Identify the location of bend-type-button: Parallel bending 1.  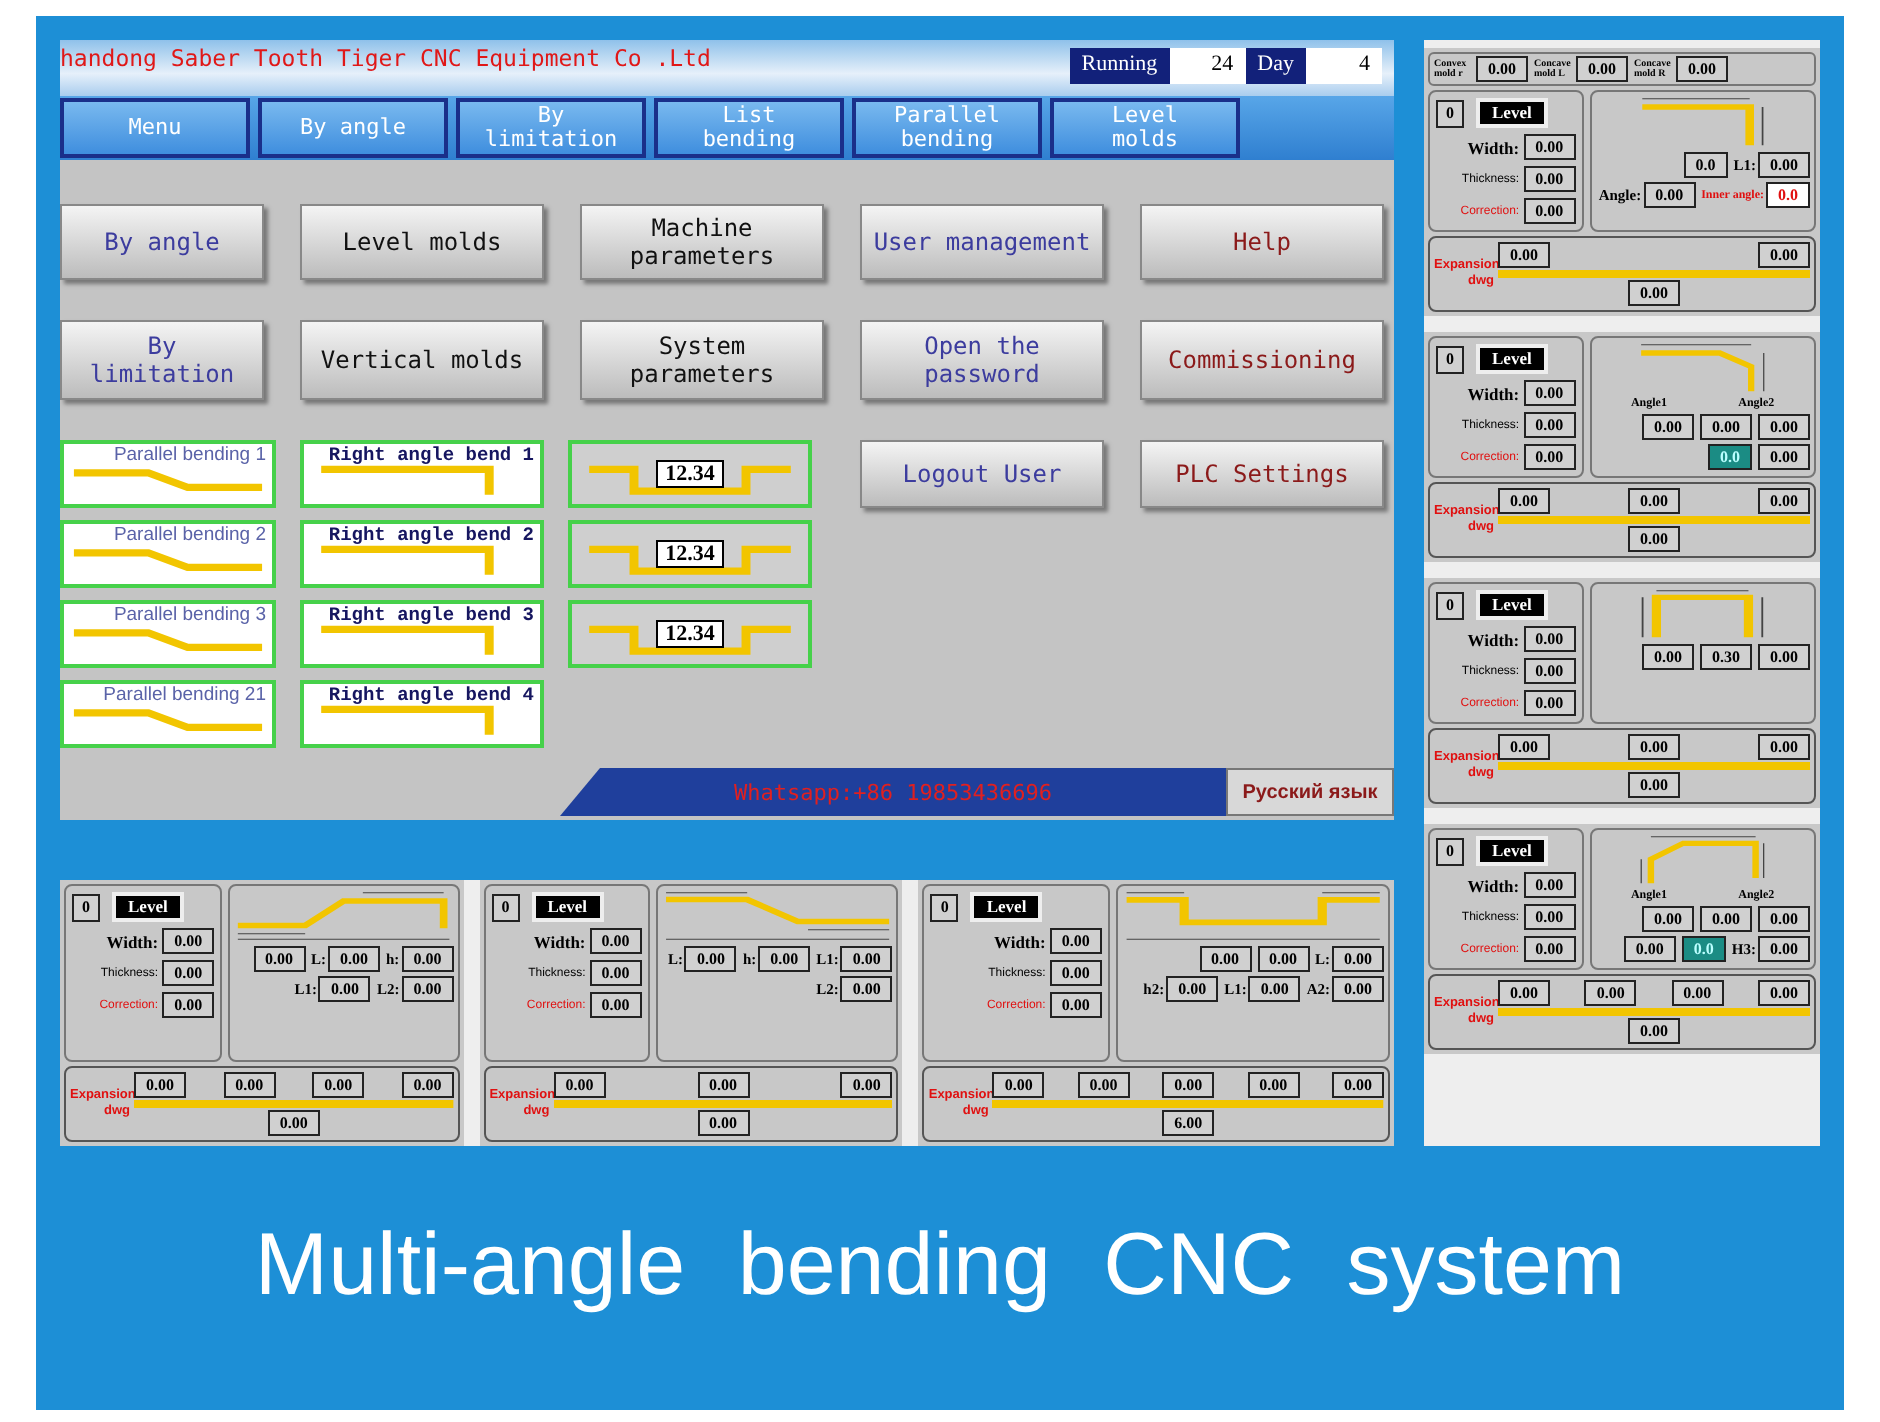
(168, 474).